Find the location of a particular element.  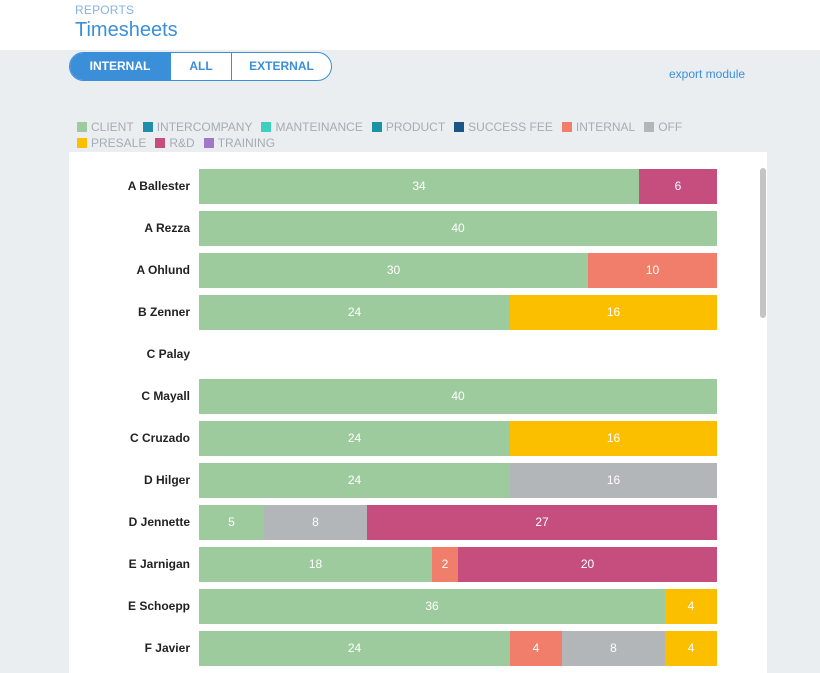

legend-item-manteinance: MANTEINANCE is located at coordinates (312, 127).